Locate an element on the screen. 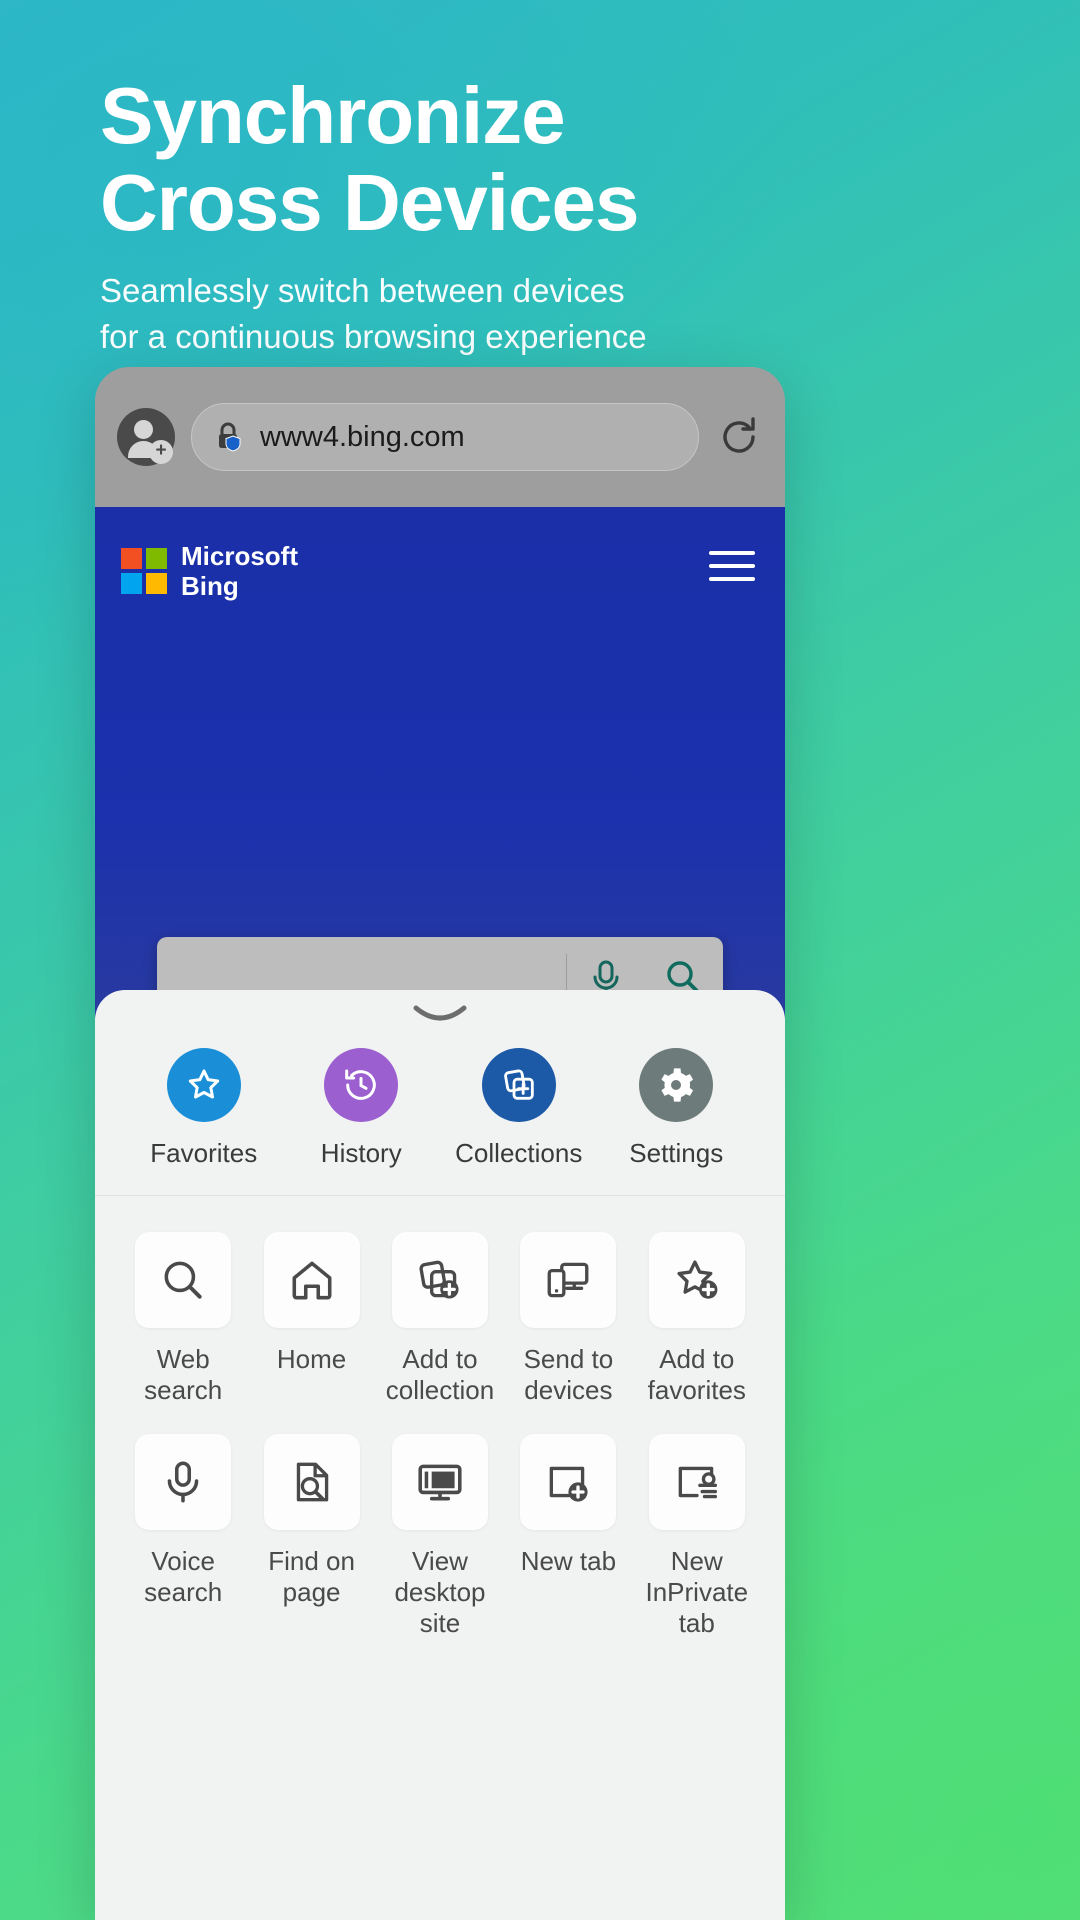  grid-item-home: Home is located at coordinates (311, 1319).